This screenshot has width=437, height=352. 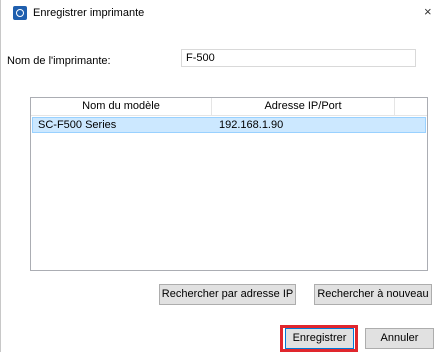 I want to click on printer-name-input, so click(x=298, y=58).